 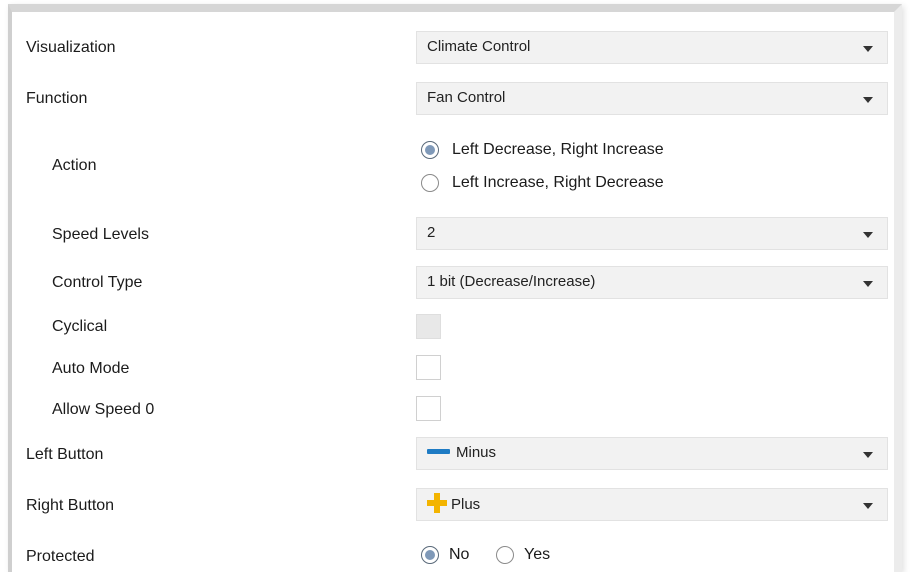 What do you see at coordinates (100, 234) in the screenshot?
I see `speed-levels-label: Speed Levels` at bounding box center [100, 234].